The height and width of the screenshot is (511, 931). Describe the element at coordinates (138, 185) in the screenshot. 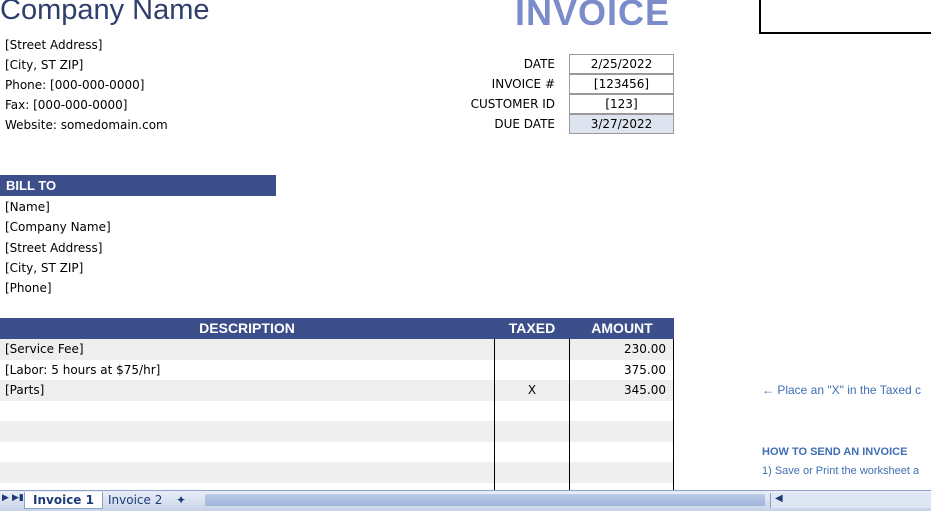

I see `bill-to-heading: BILL TO` at that location.